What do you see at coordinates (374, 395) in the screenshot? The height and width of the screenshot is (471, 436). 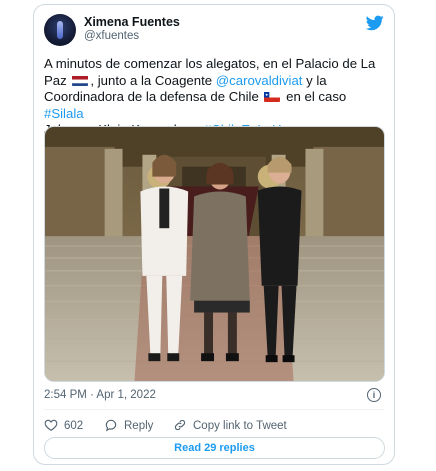 I see `info-icon: i` at bounding box center [374, 395].